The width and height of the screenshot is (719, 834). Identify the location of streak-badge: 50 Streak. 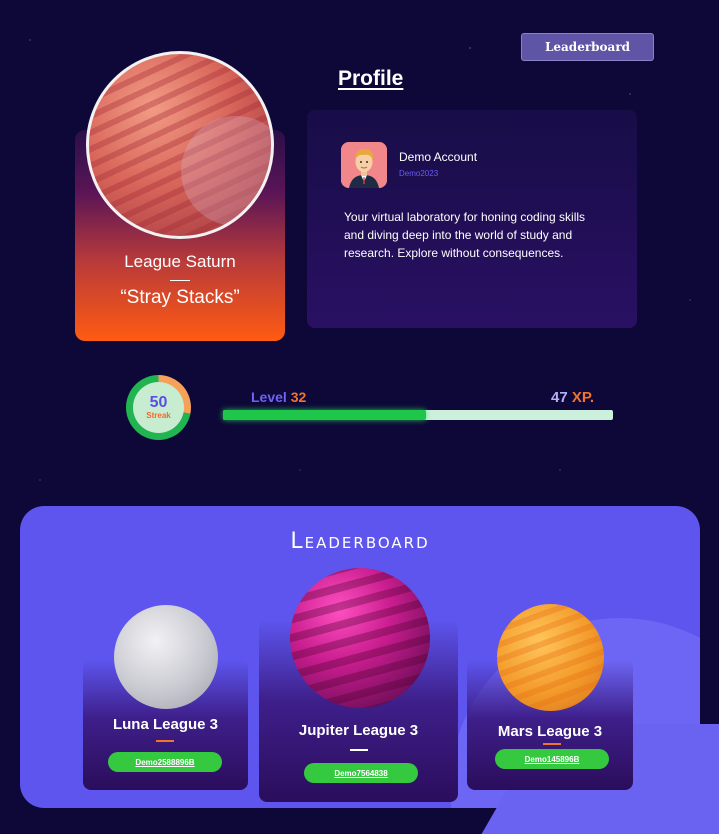
(158, 407).